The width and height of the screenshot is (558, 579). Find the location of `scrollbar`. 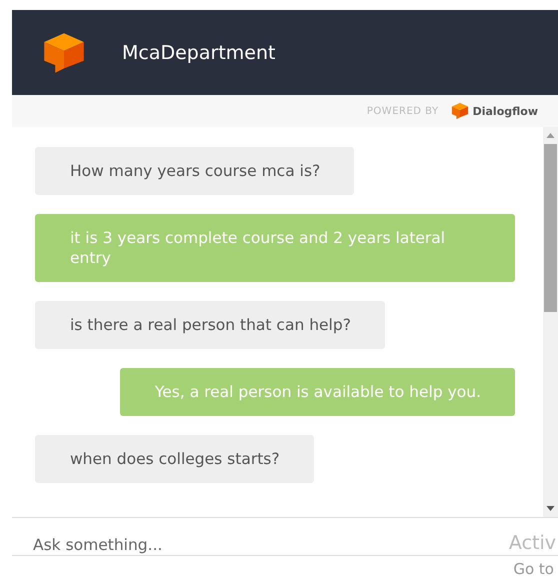

scrollbar is located at coordinates (550, 322).